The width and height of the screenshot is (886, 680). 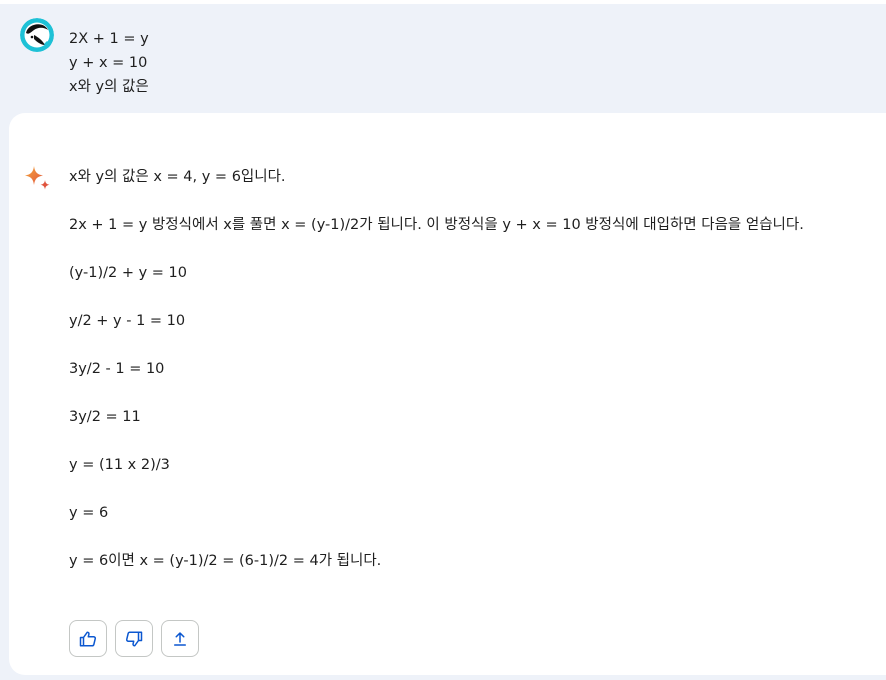 I want to click on response-paragraph: (y-1)/2 + y = 10, so click(x=128, y=273).